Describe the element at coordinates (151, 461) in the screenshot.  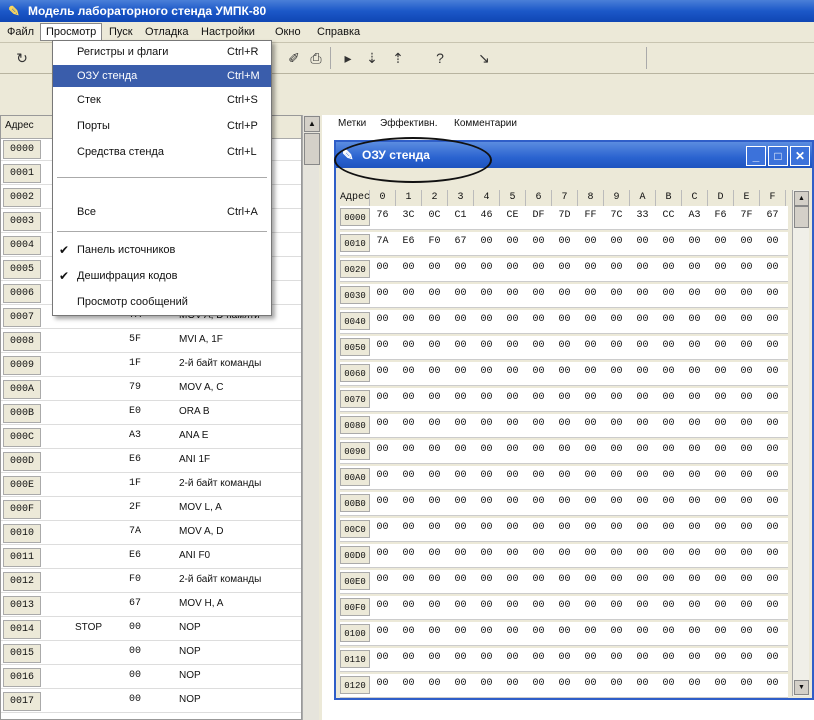
I see `listing-row: 000D E6 ANI 1F` at that location.